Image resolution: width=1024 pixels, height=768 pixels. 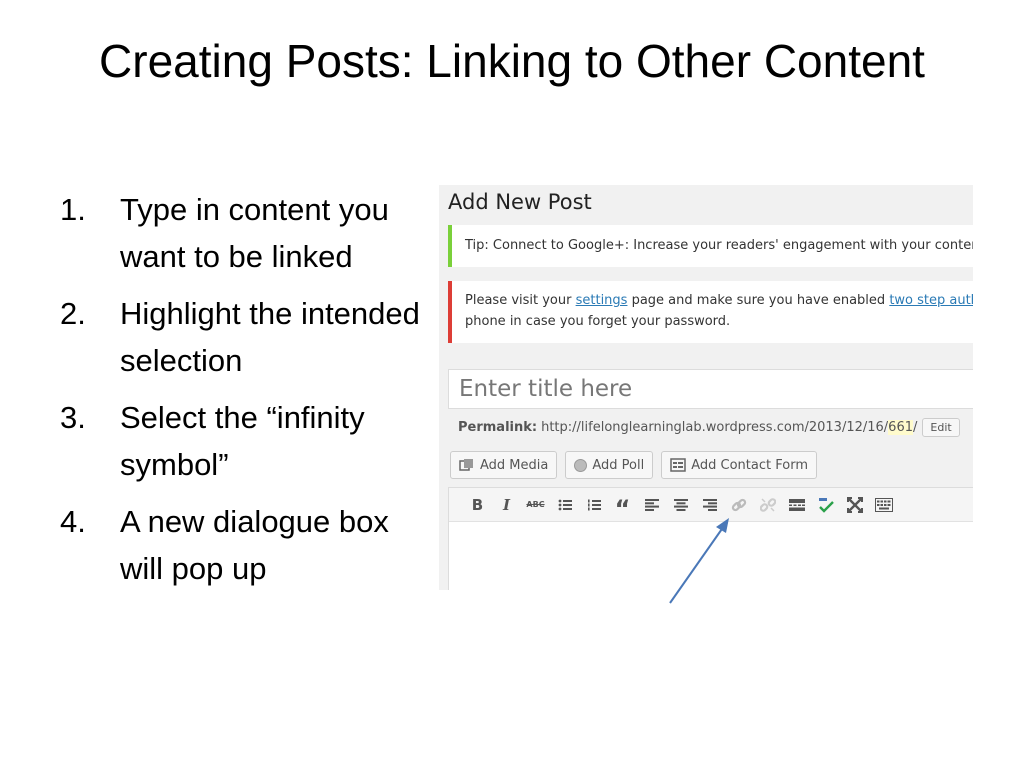 I want to click on step-item: 4. A new dialogue box will pop up, so click(x=245, y=545).